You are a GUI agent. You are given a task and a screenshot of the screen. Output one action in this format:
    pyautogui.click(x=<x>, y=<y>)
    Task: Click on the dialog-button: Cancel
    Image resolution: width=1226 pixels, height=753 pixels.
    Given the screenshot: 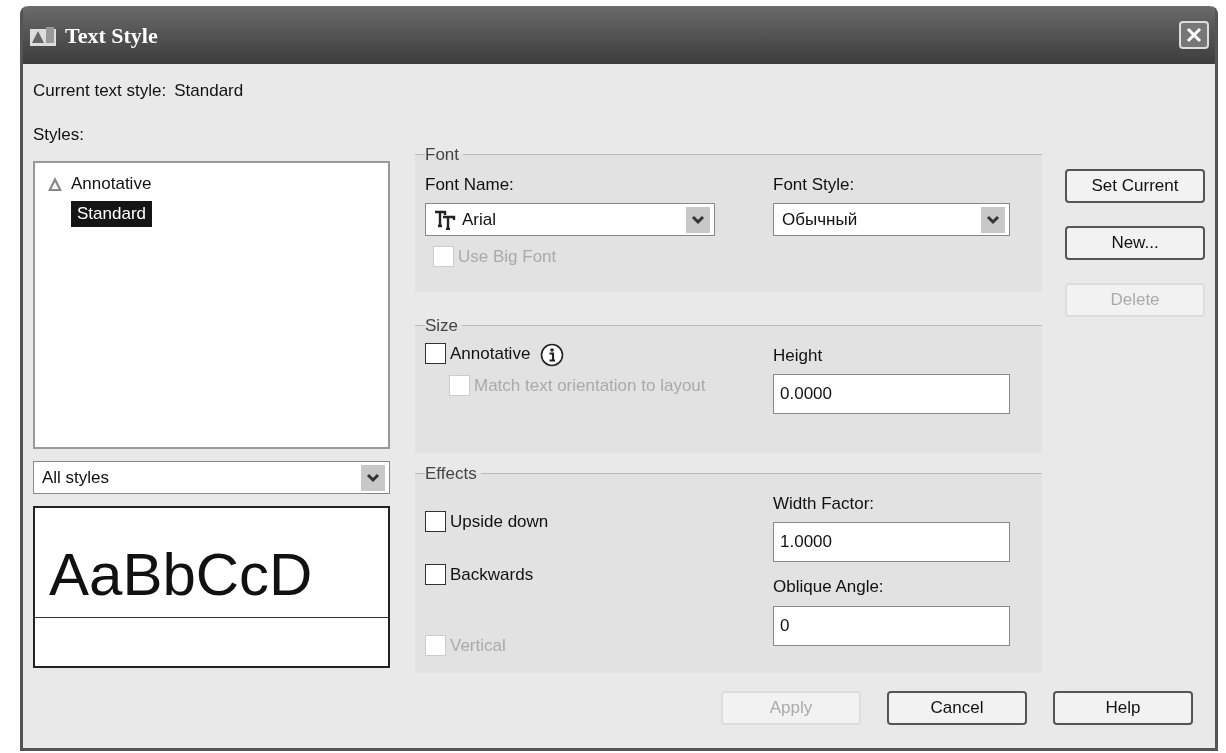 What is the action you would take?
    pyautogui.click(x=957, y=708)
    